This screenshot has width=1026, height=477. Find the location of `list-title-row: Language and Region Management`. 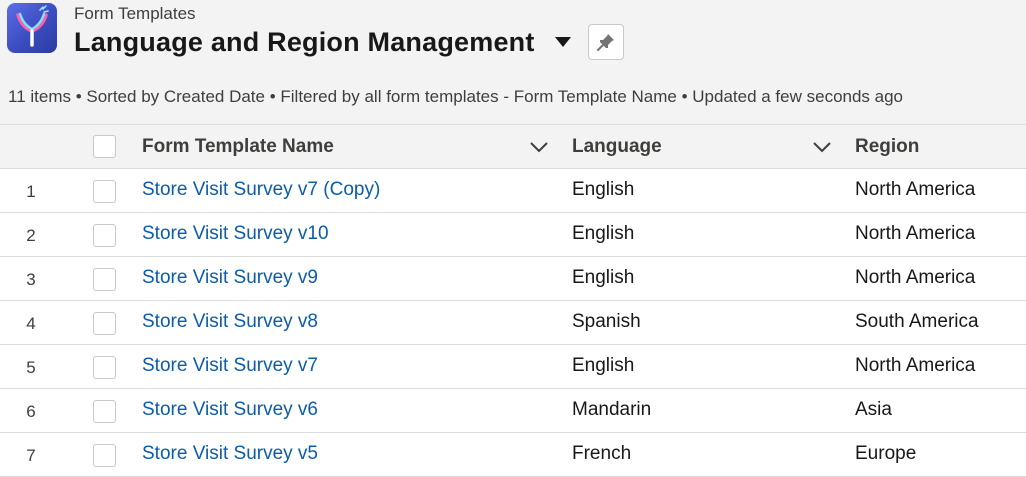

list-title-row: Language and Region Management is located at coordinates (323, 42).